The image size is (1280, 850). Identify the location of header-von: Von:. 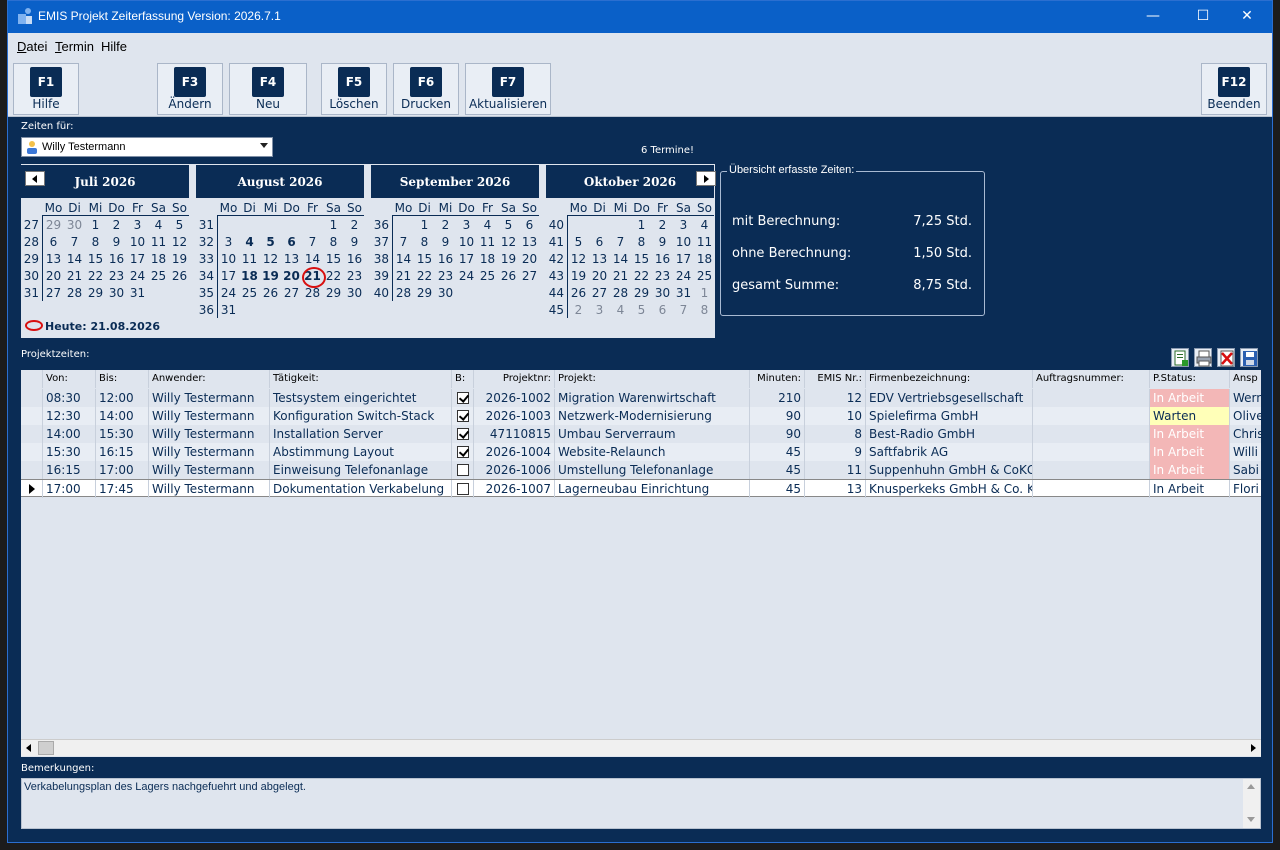
(69, 379).